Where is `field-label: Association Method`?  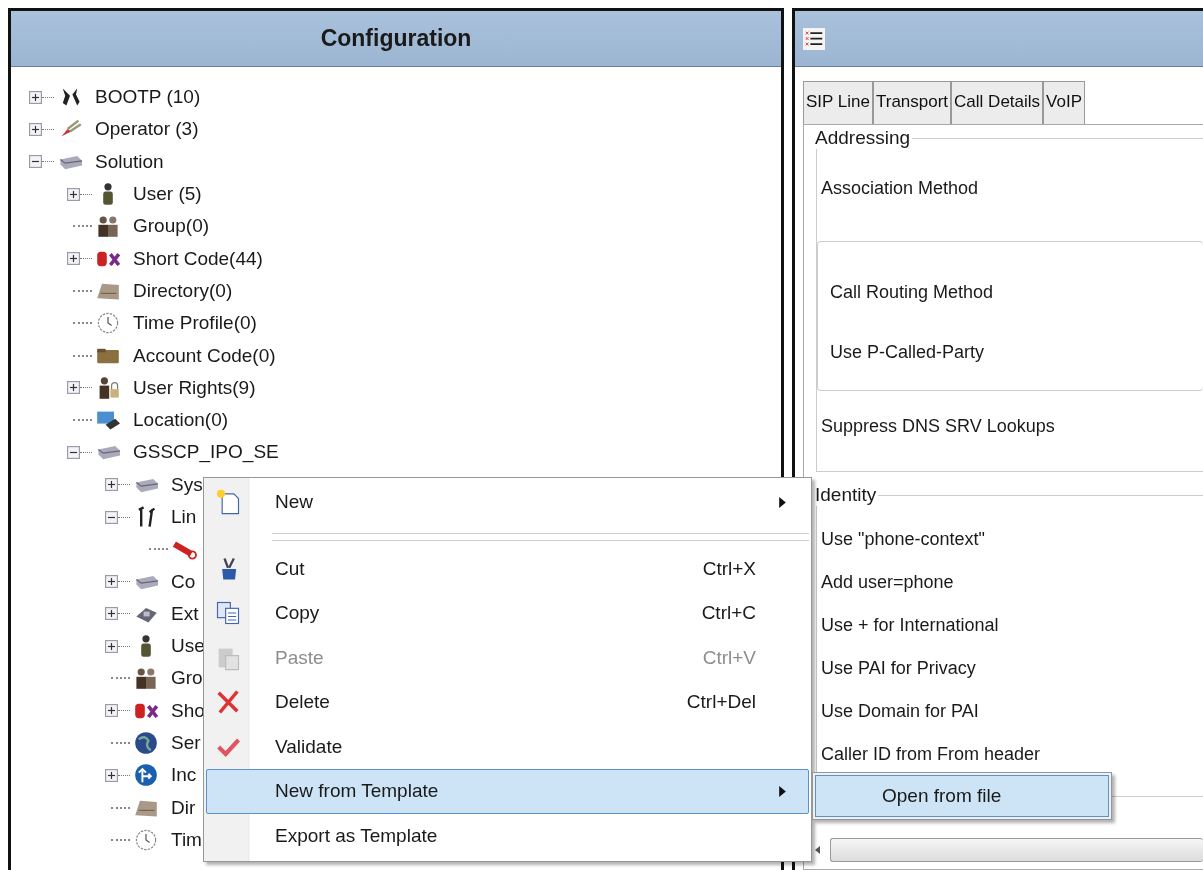
field-label: Association Method is located at coordinates (900, 188).